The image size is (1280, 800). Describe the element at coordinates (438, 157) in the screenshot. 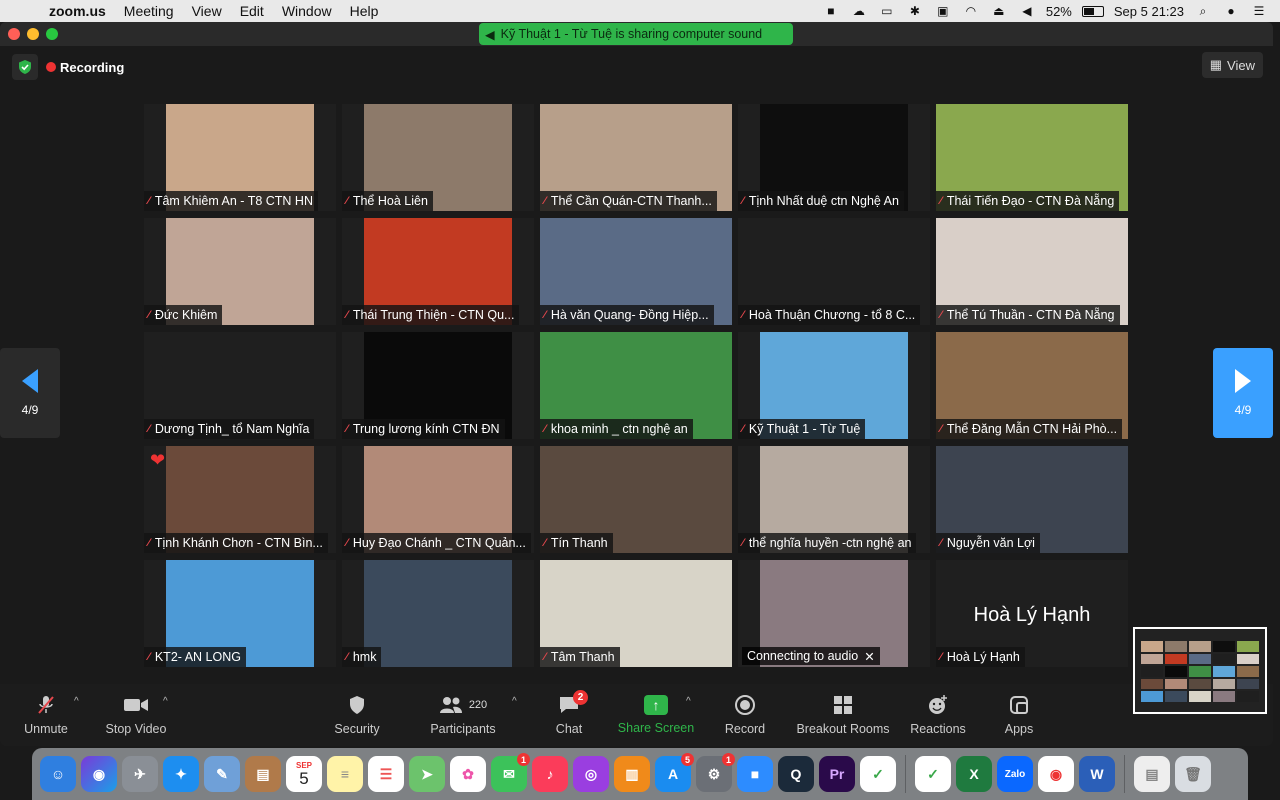

I see `participant-tile: ⁄ Thể Hoà Liên` at that location.